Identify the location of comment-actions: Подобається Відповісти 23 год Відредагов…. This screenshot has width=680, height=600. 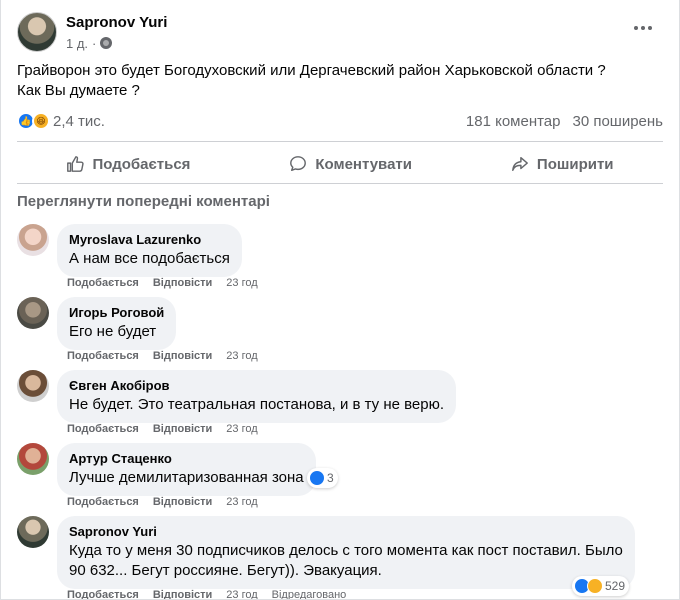
(207, 594).